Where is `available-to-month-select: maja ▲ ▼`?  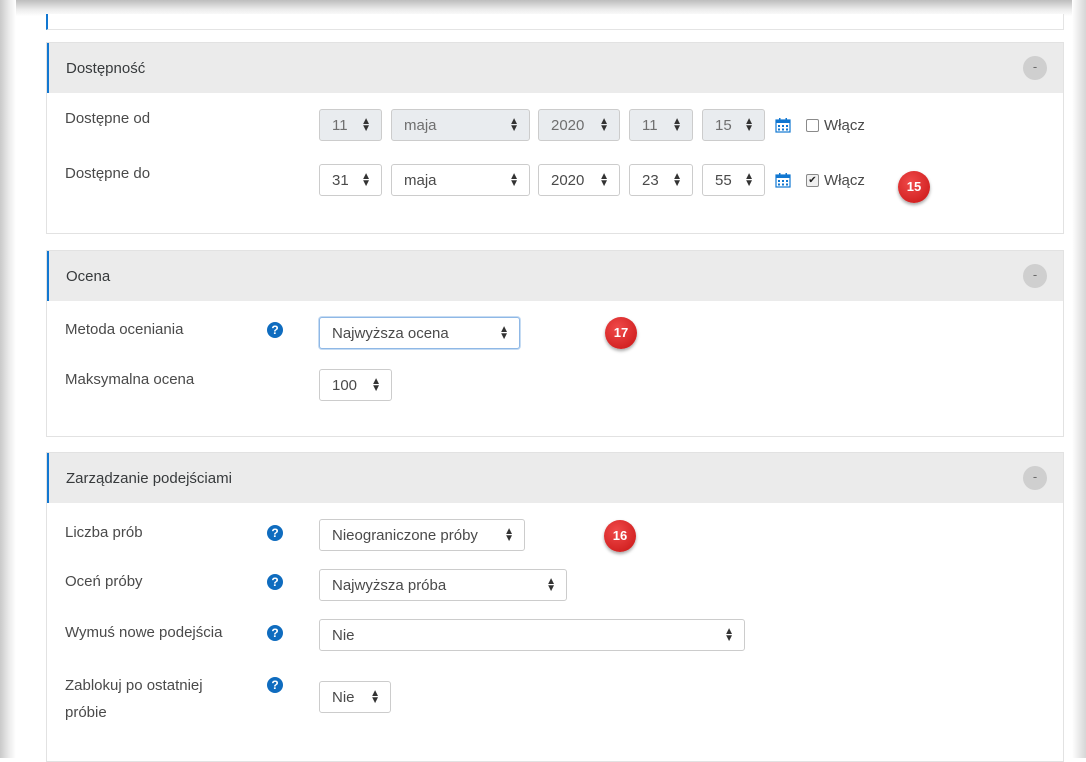 available-to-month-select: maja ▲ ▼ is located at coordinates (460, 180).